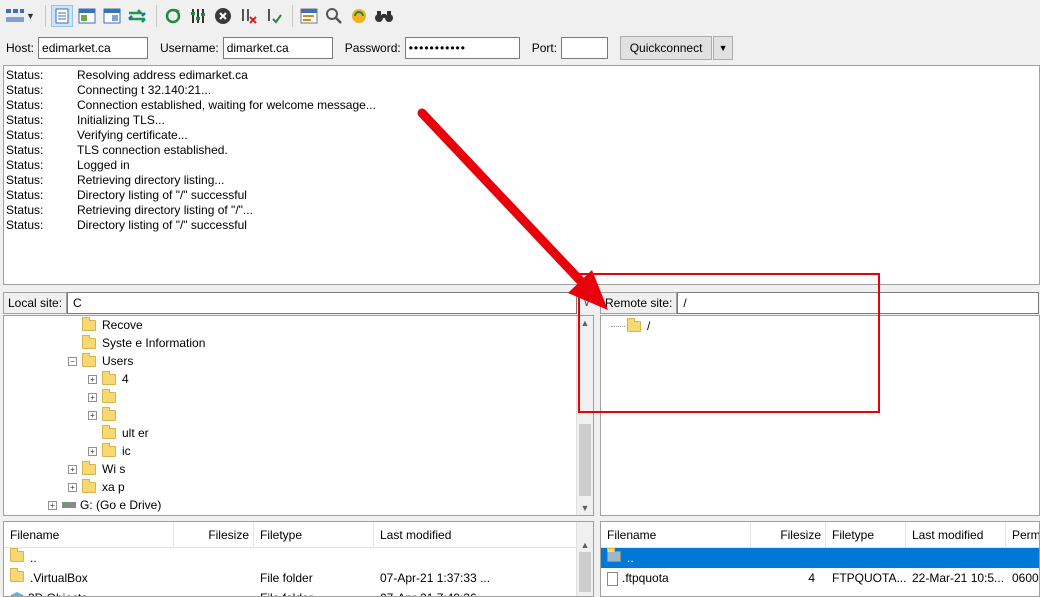  What do you see at coordinates (72, 361) in the screenshot?
I see `expand-toggle-icon: −` at bounding box center [72, 361].